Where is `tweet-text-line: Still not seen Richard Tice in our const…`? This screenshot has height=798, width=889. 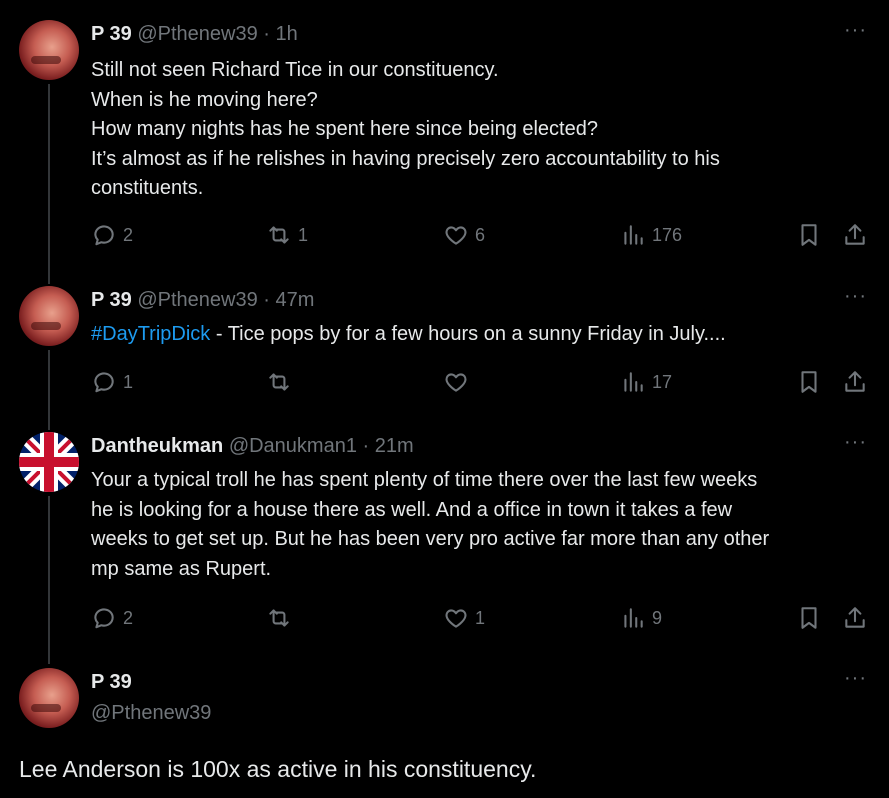 tweet-text-line: Still not seen Richard Tice in our const… is located at coordinates (295, 70).